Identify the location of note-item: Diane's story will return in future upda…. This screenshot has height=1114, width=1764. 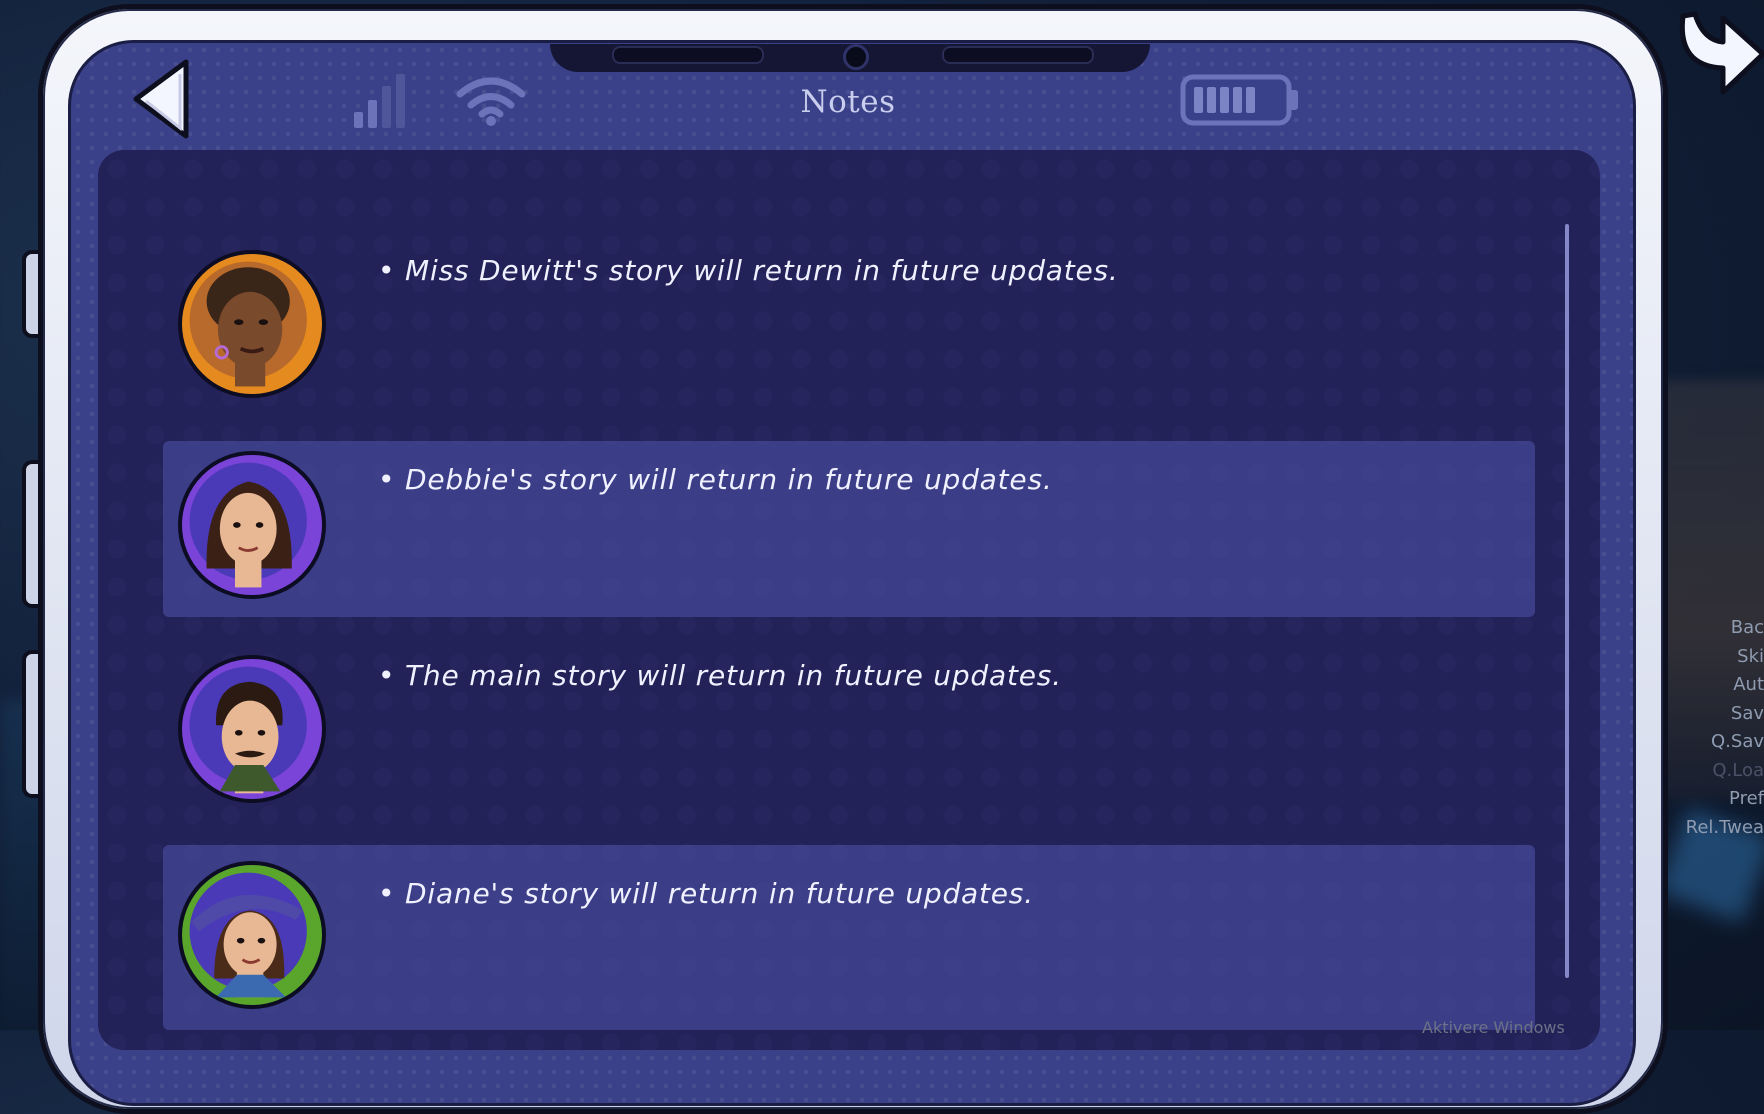
(849, 937).